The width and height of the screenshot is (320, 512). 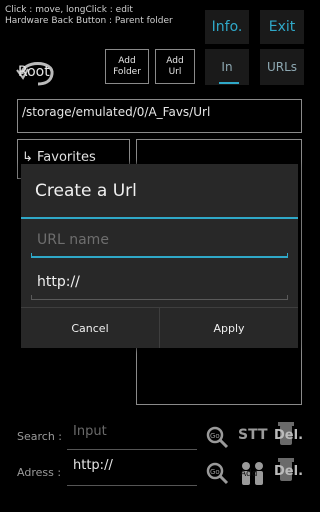 I want to click on add-bookmark-button: Add, so click(x=253, y=473).